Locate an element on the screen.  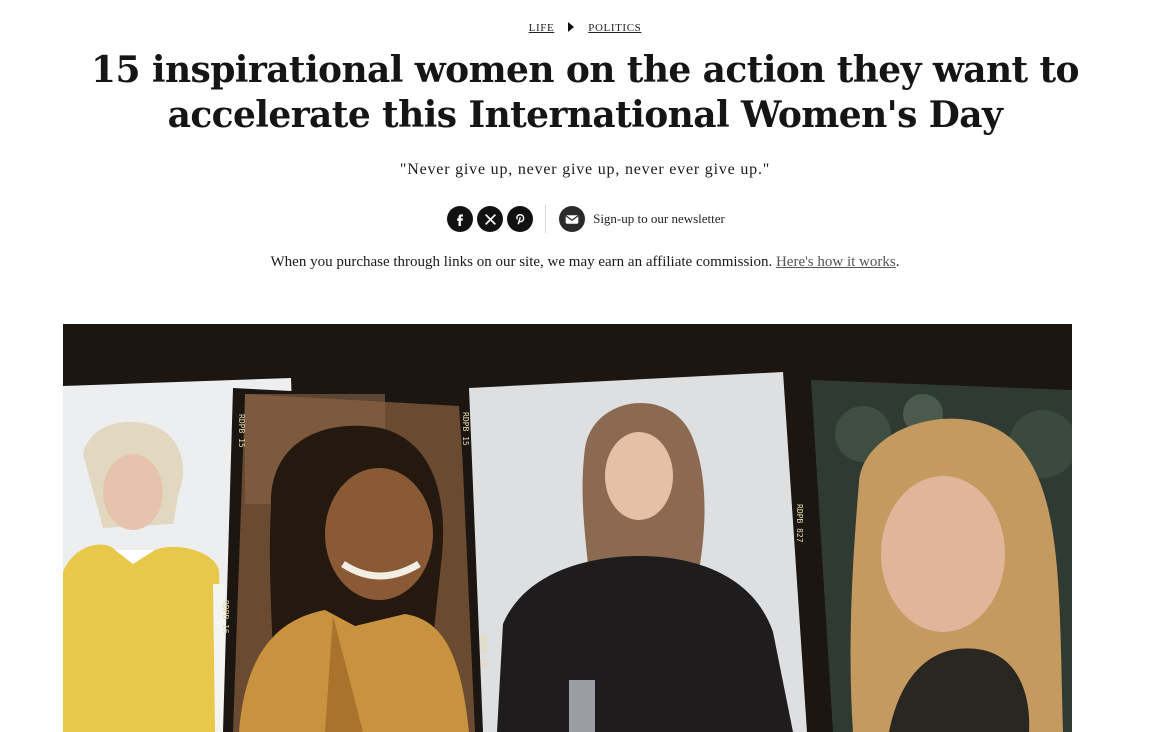
newsletter-signup-button: Sign-up to our newsletter is located at coordinates (641, 219).